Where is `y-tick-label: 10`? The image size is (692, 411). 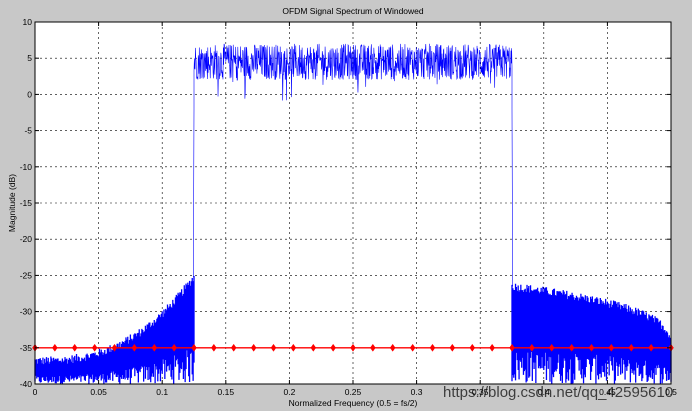 y-tick-label: 10 is located at coordinates (28, 22).